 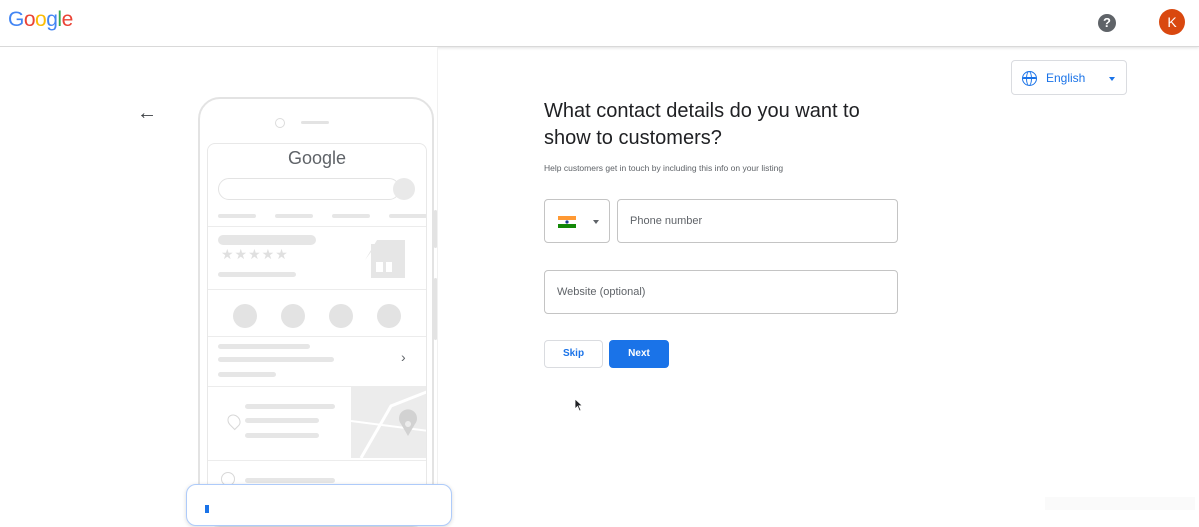 What do you see at coordinates (267, 240) in the screenshot?
I see `phone-title-placeholder` at bounding box center [267, 240].